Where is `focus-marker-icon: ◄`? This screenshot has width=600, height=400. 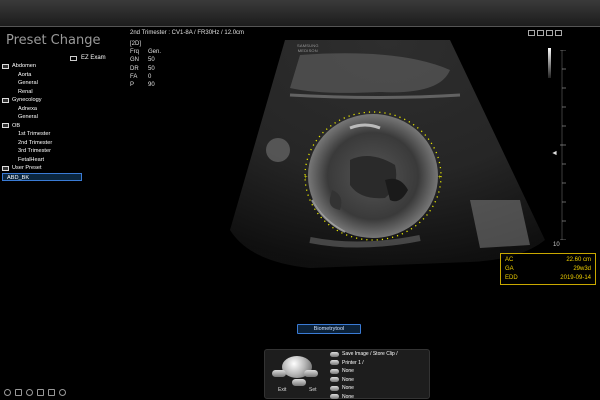
focus-marker-icon: ◄ is located at coordinates (554, 153).